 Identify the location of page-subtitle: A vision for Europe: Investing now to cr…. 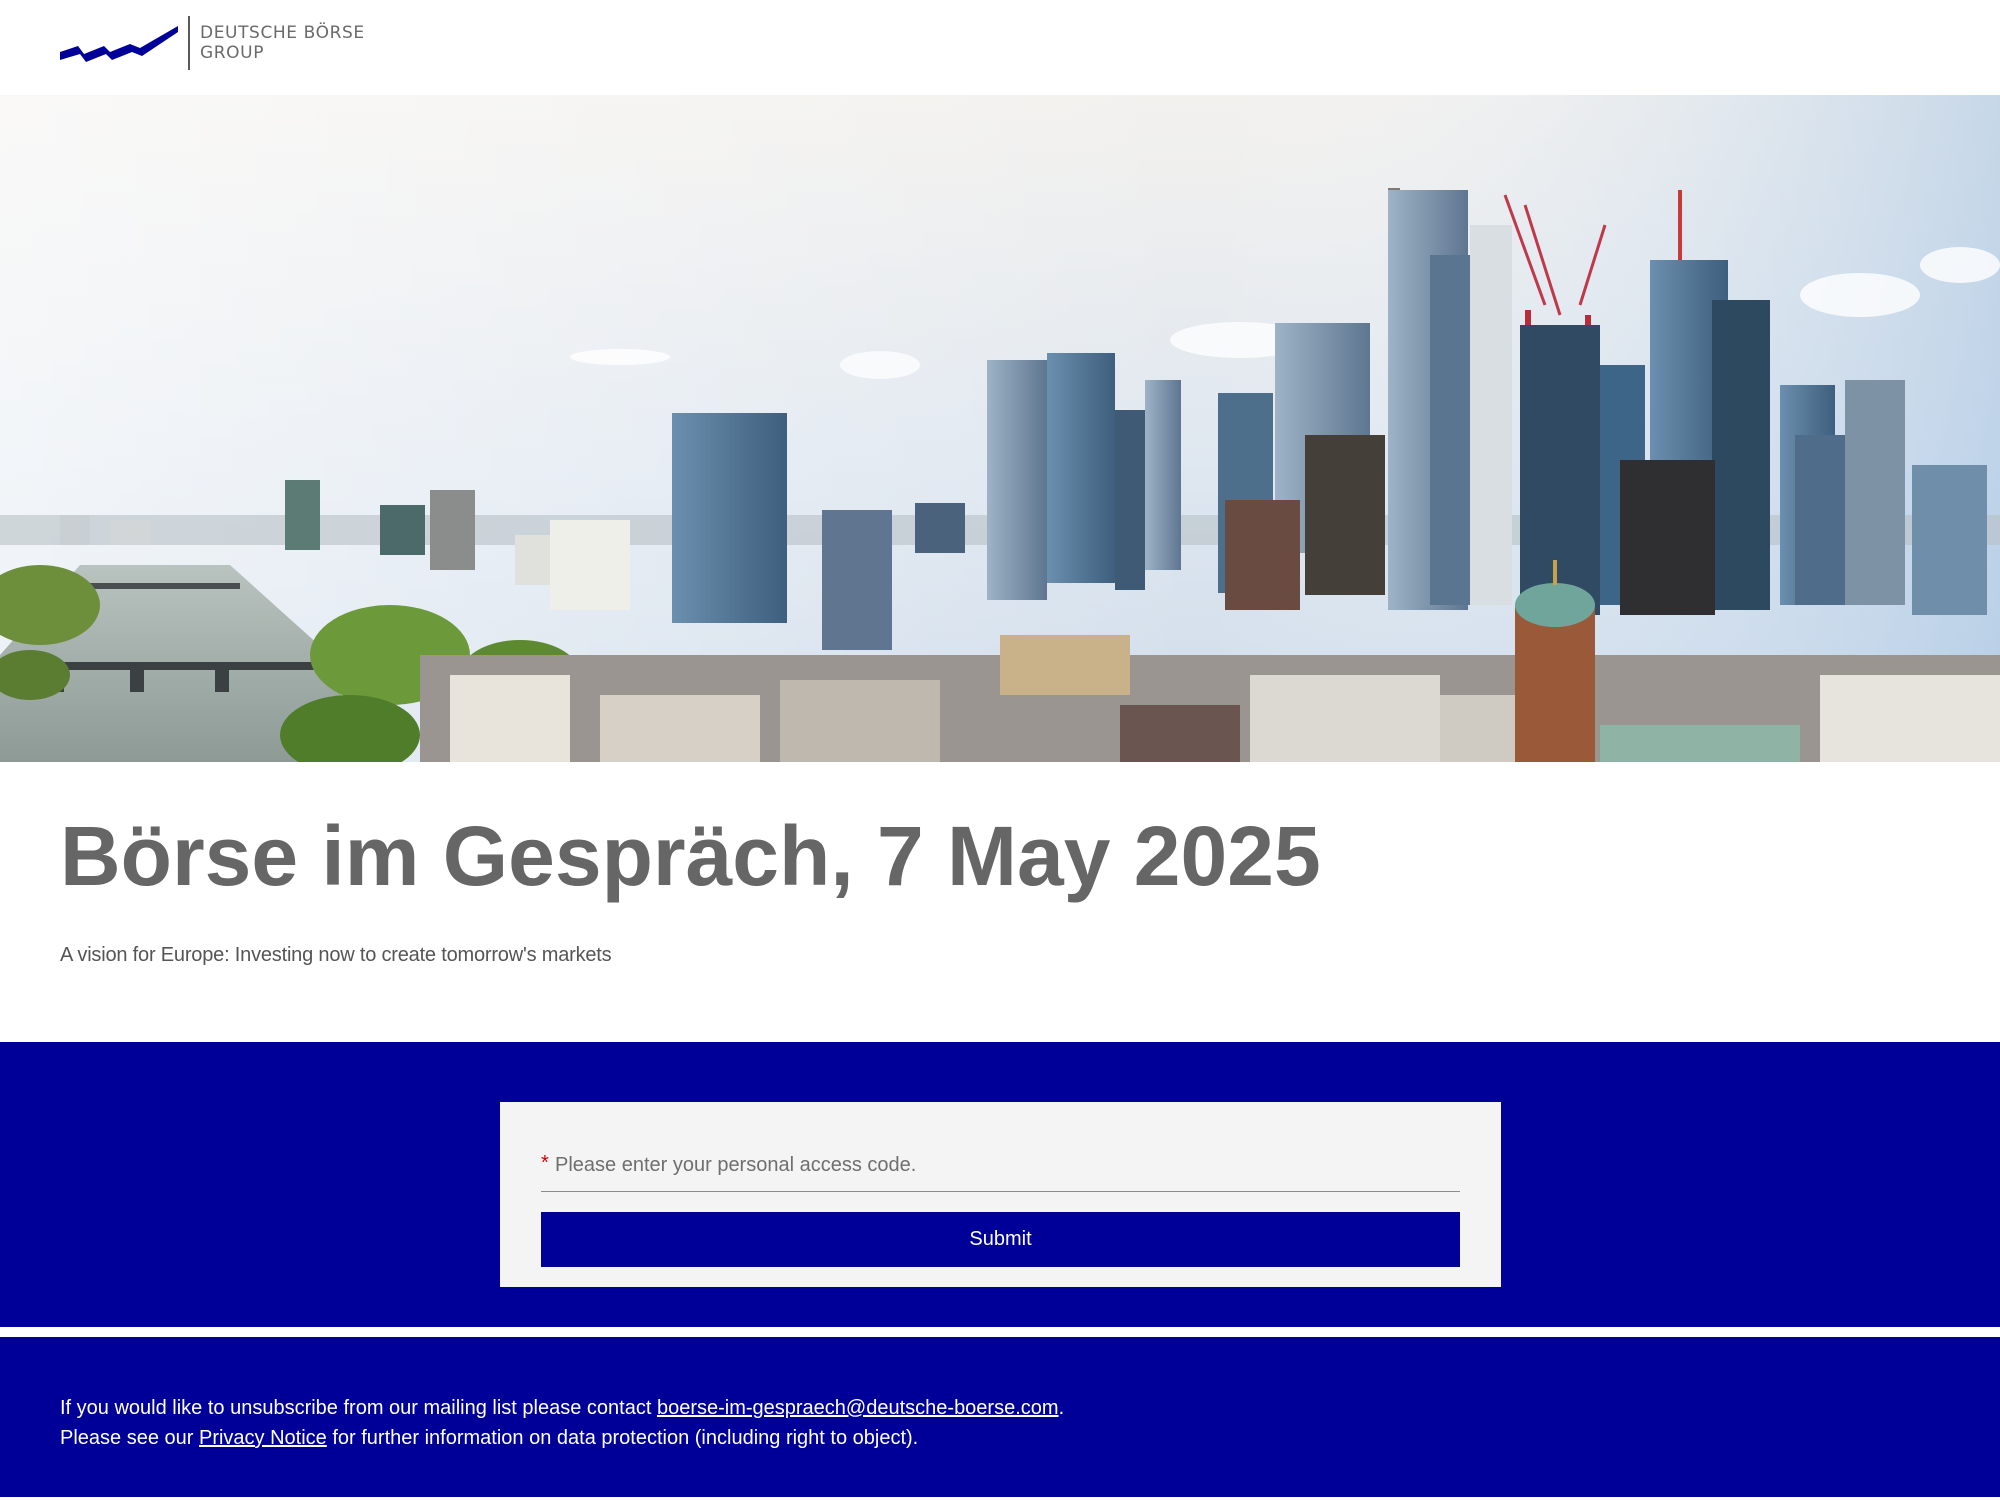
(336, 955).